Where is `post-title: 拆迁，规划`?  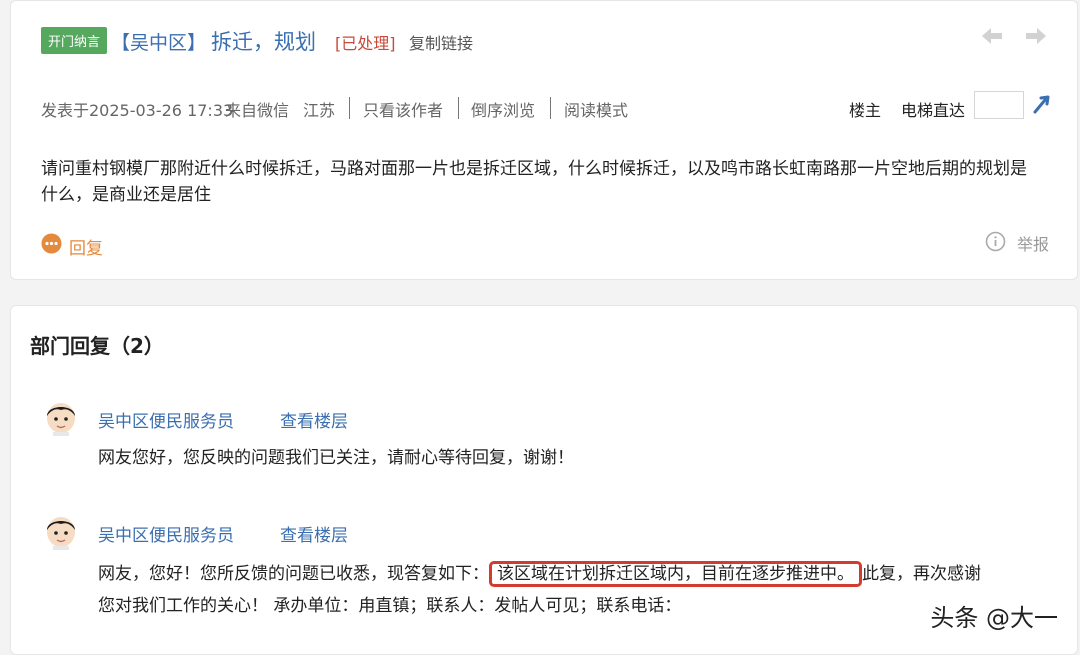 post-title: 拆迁，规划 is located at coordinates (263, 42).